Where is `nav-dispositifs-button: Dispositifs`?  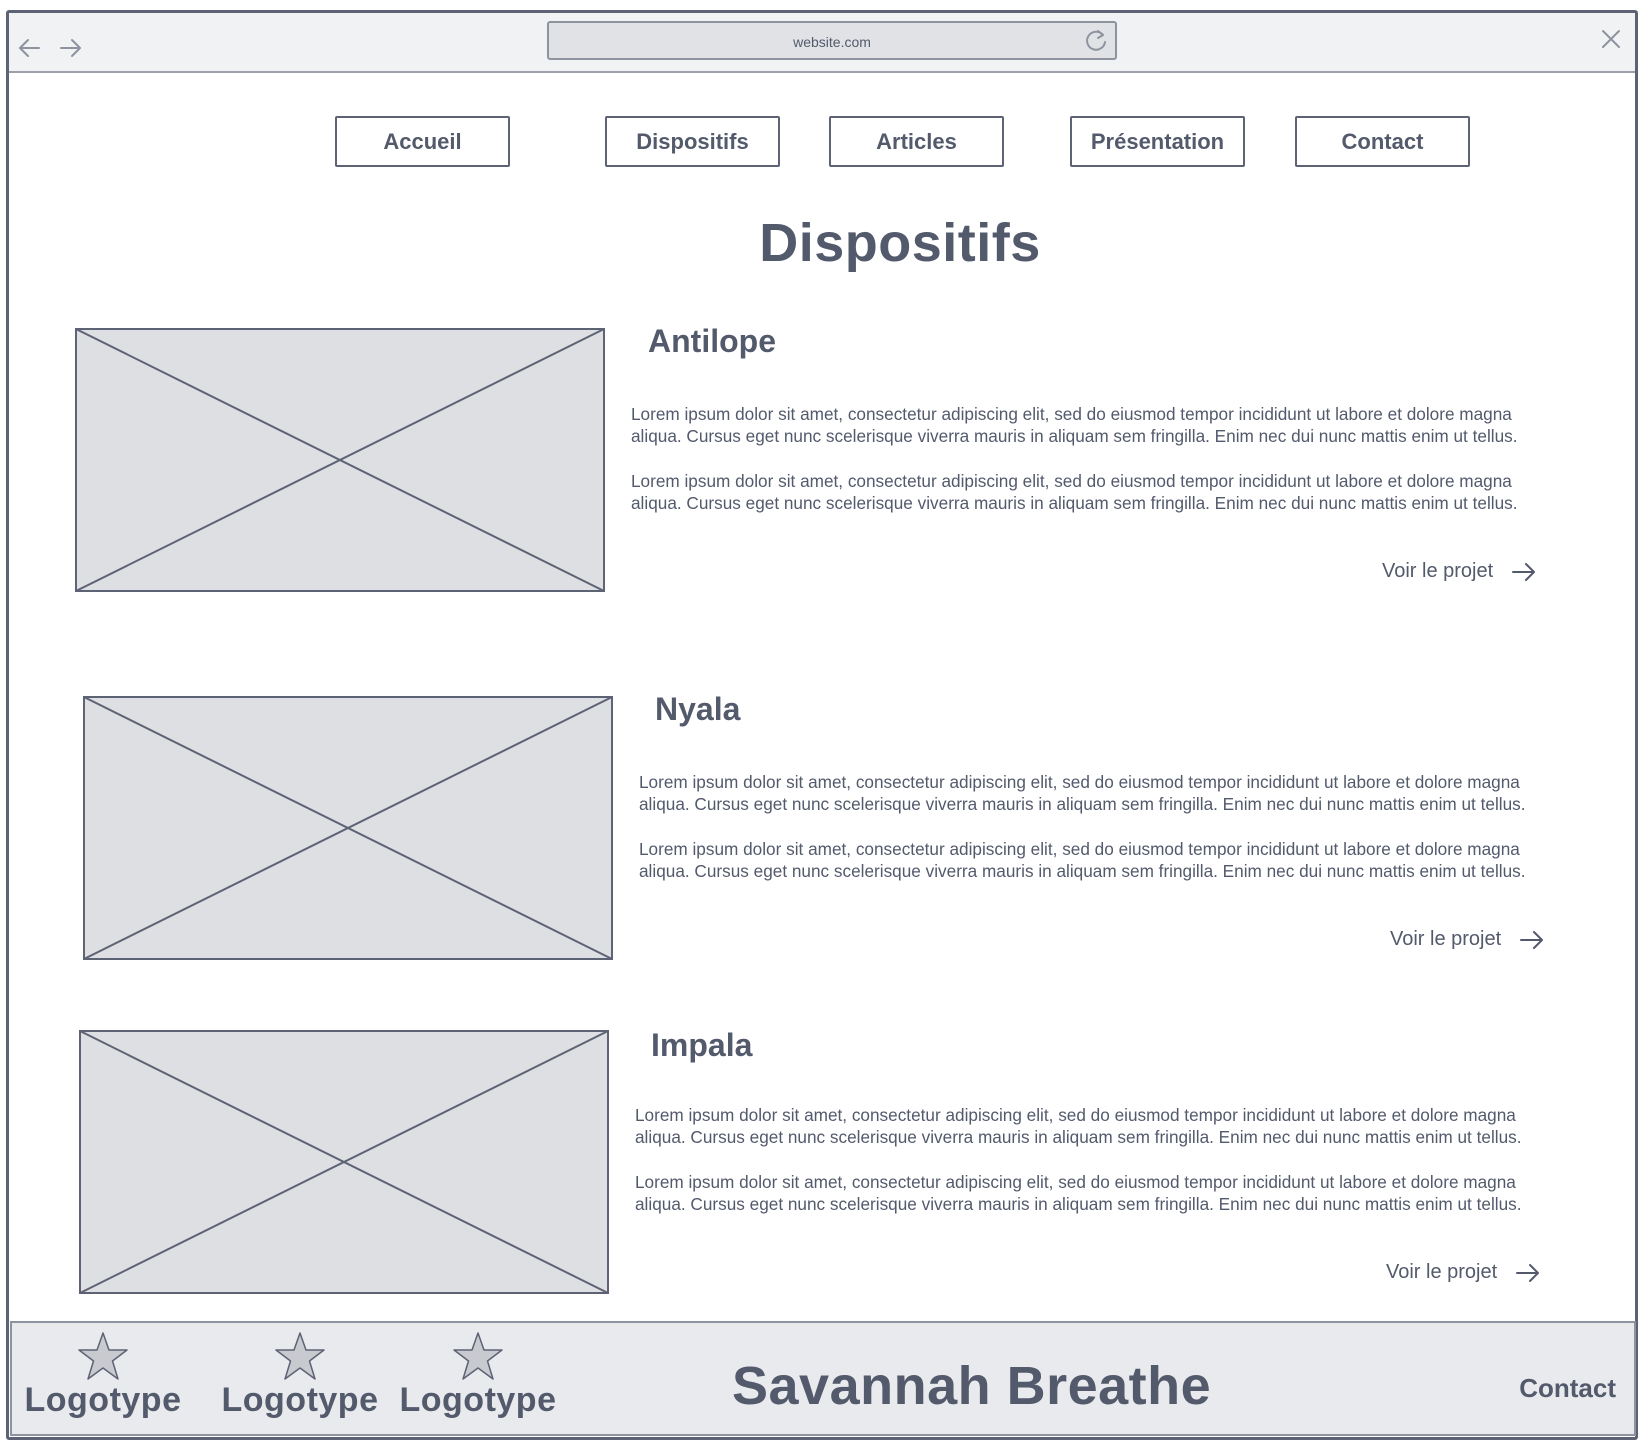
nav-dispositifs-button: Dispositifs is located at coordinates (692, 141).